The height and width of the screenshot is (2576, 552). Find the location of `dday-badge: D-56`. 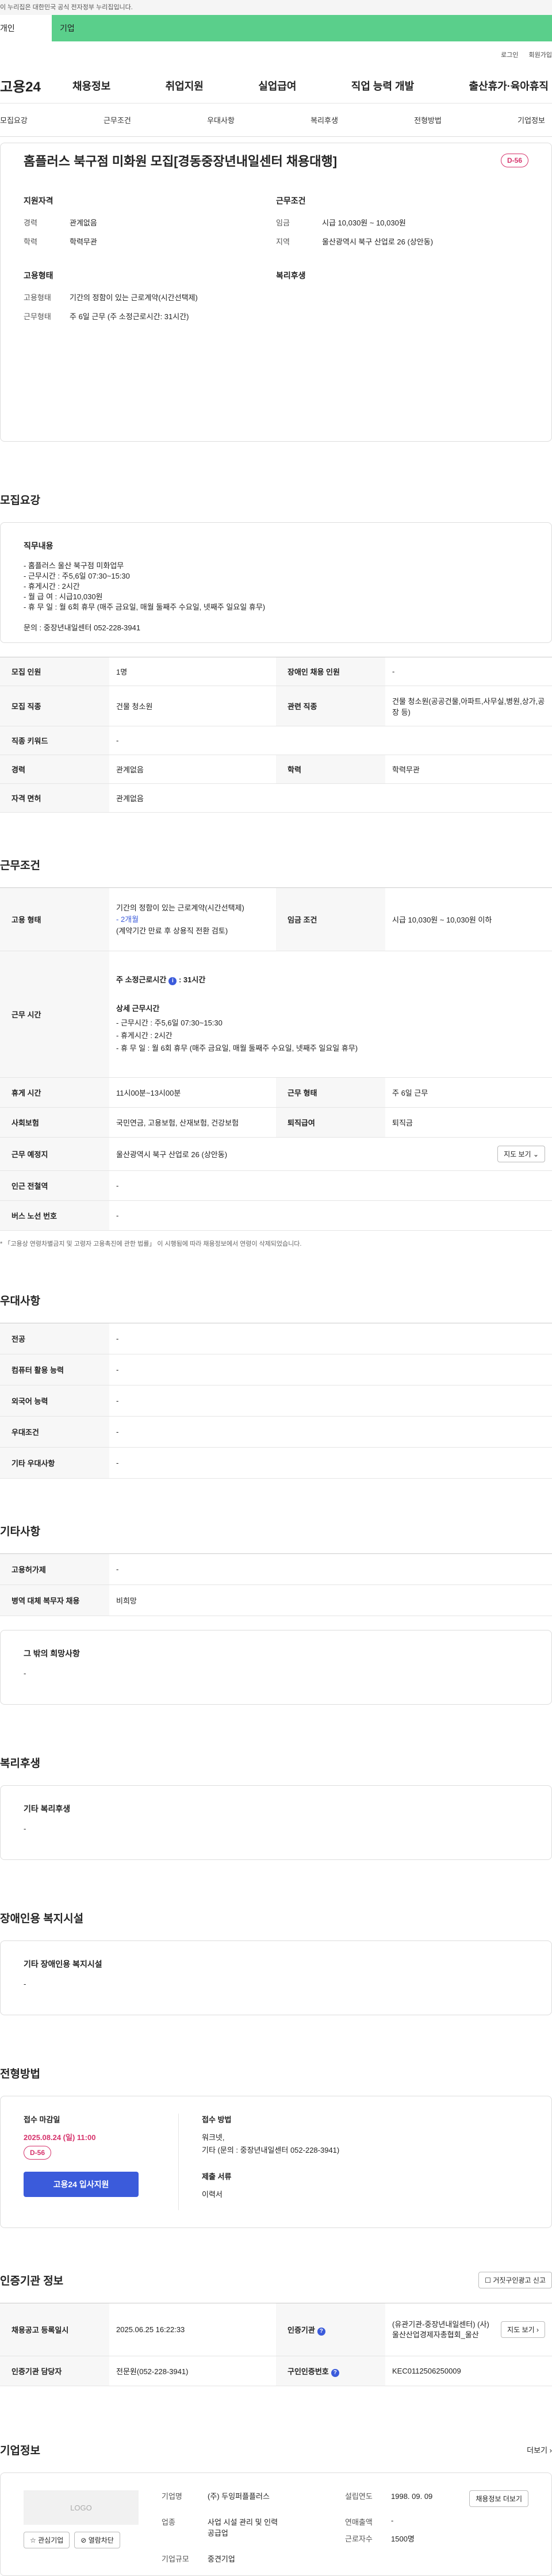

dday-badge: D-56 is located at coordinates (514, 160).